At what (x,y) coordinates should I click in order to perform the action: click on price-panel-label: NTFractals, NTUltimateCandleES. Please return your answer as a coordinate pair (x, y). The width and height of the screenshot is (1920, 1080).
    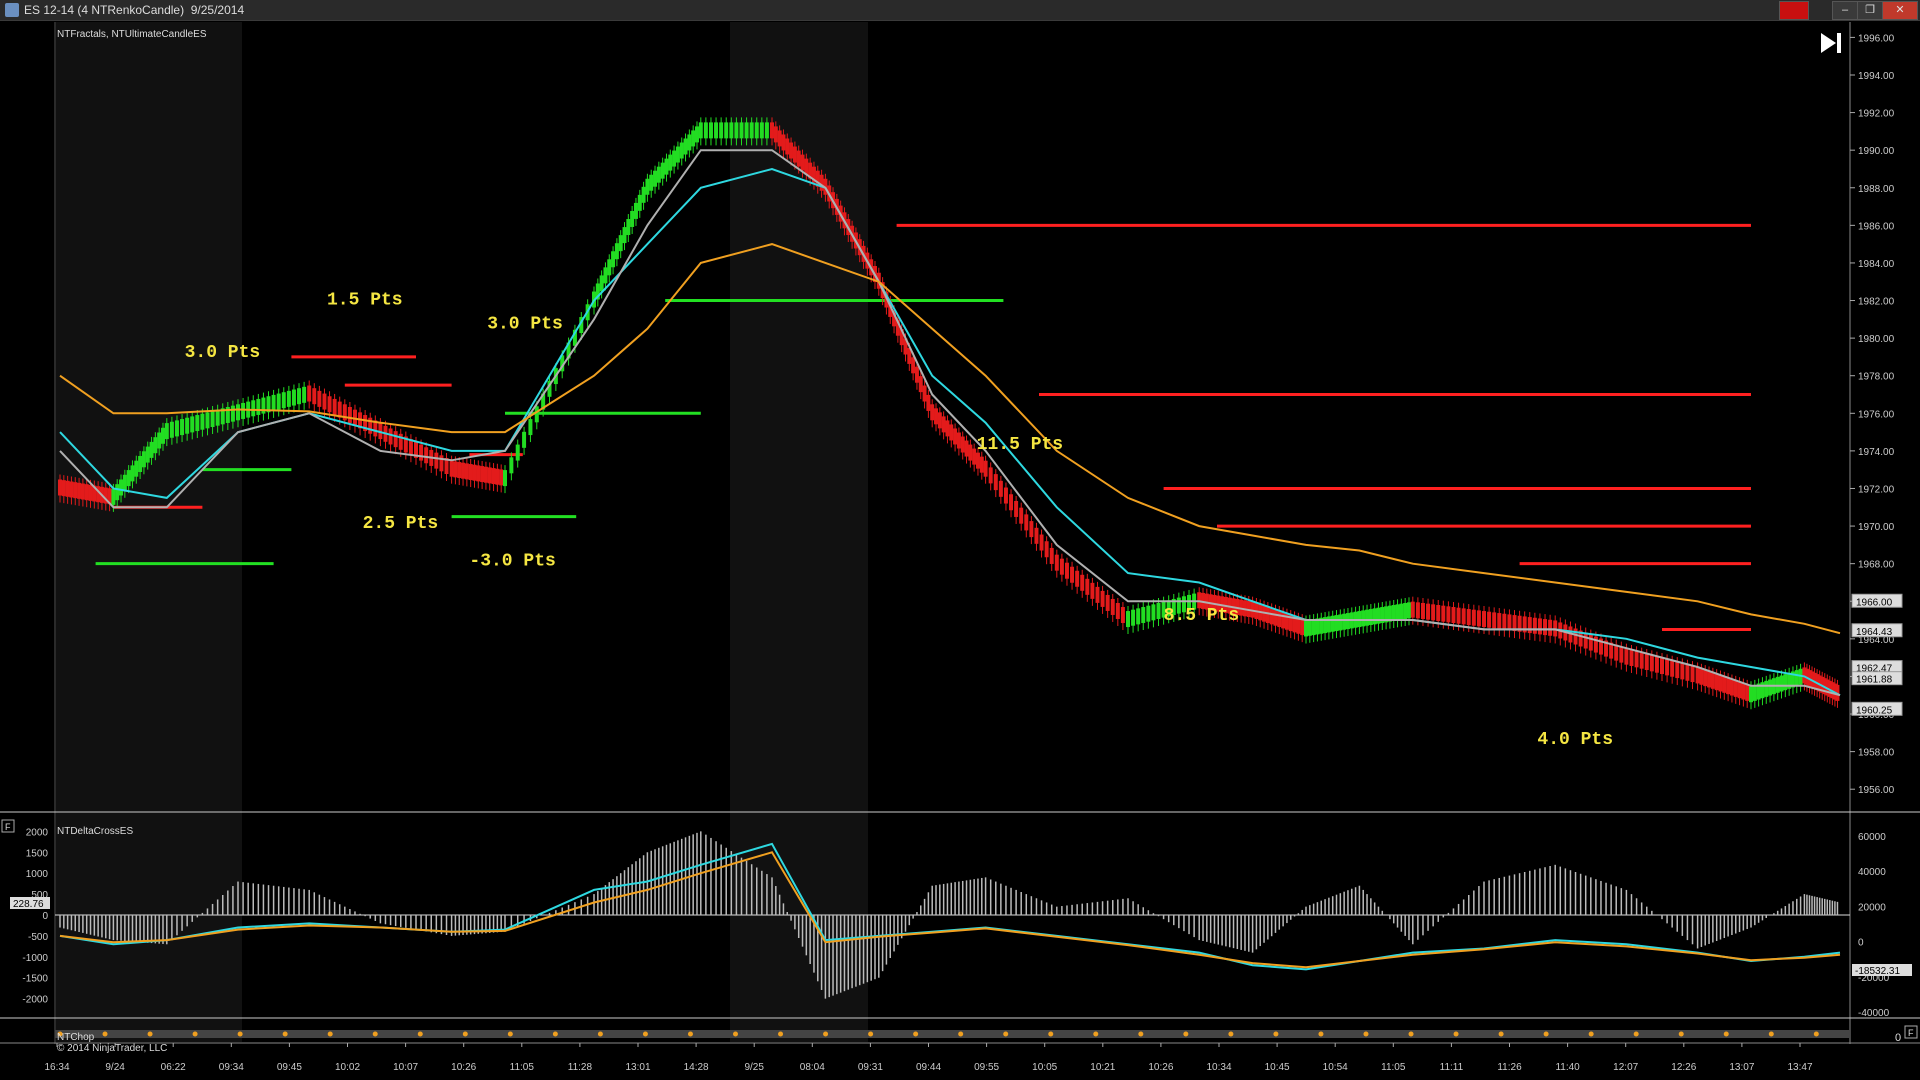
    Looking at the image, I should click on (132, 34).